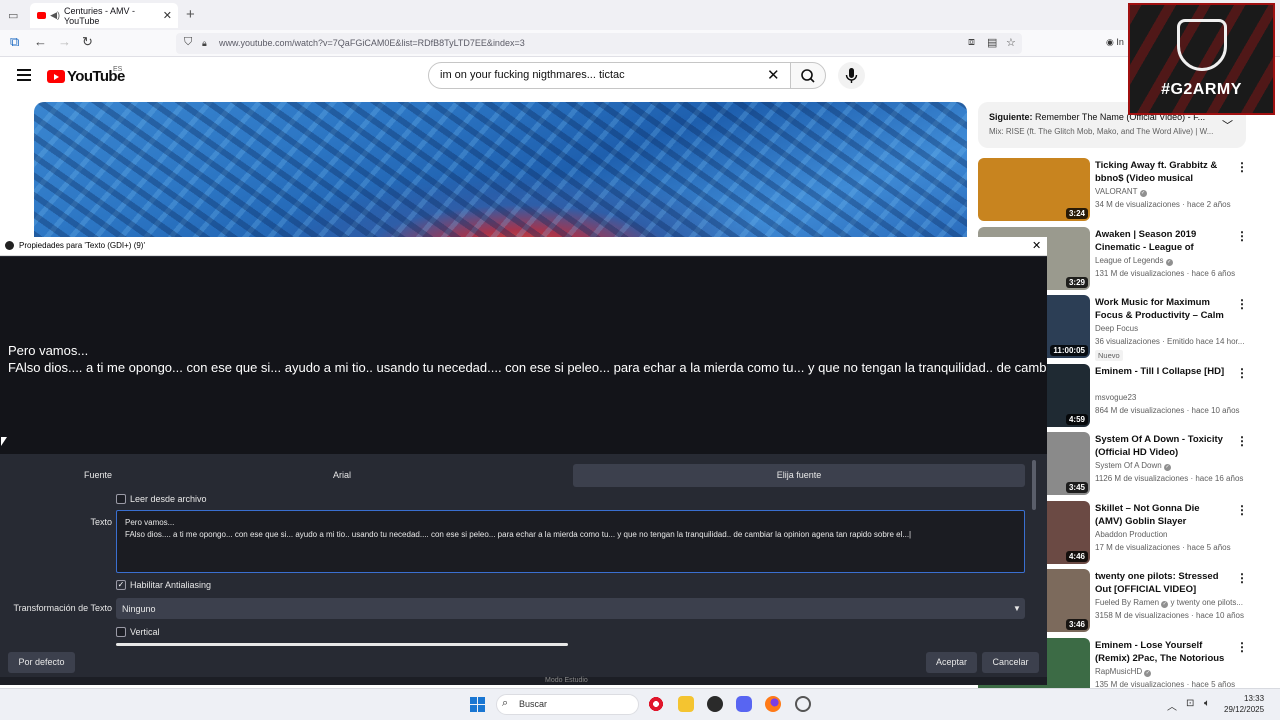  What do you see at coordinates (744, 704) in the screenshot?
I see `discord-icon` at bounding box center [744, 704].